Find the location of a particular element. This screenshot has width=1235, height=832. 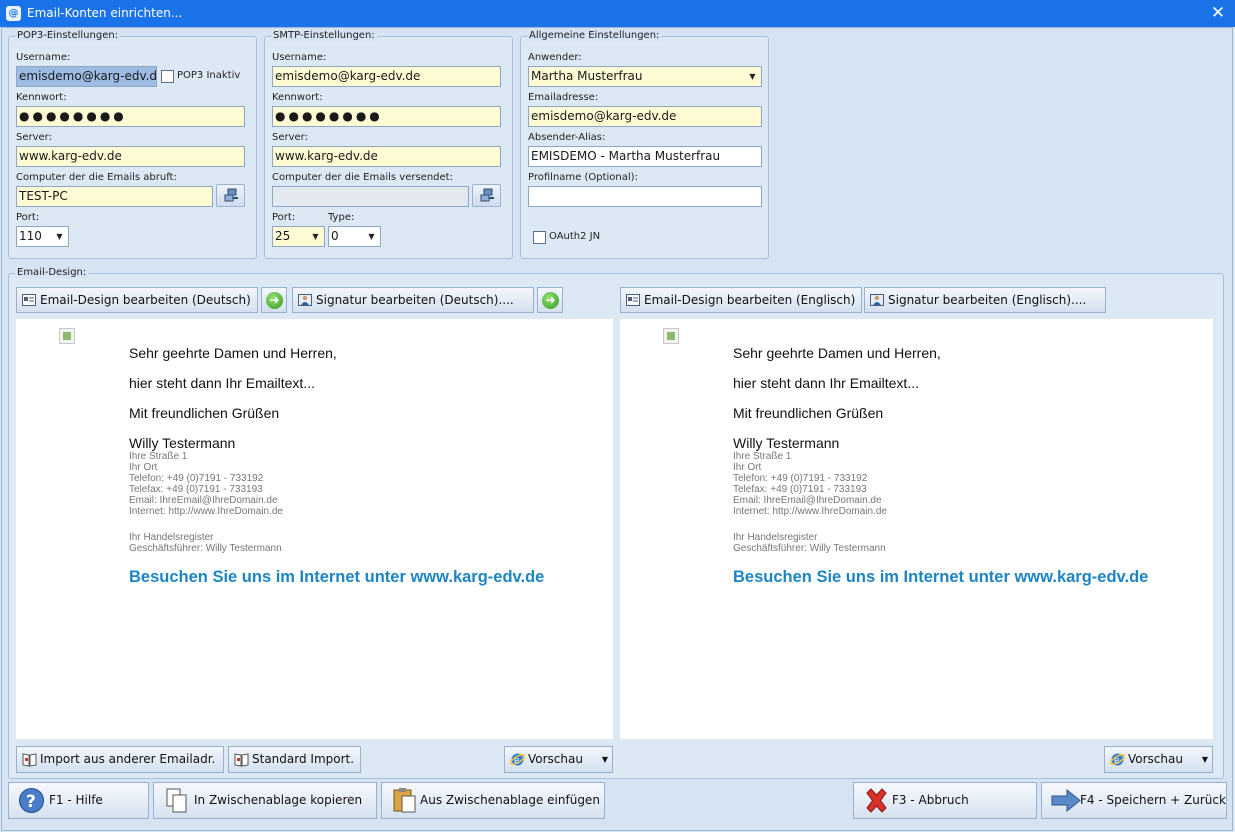

smtp-computer-input is located at coordinates (370, 196).